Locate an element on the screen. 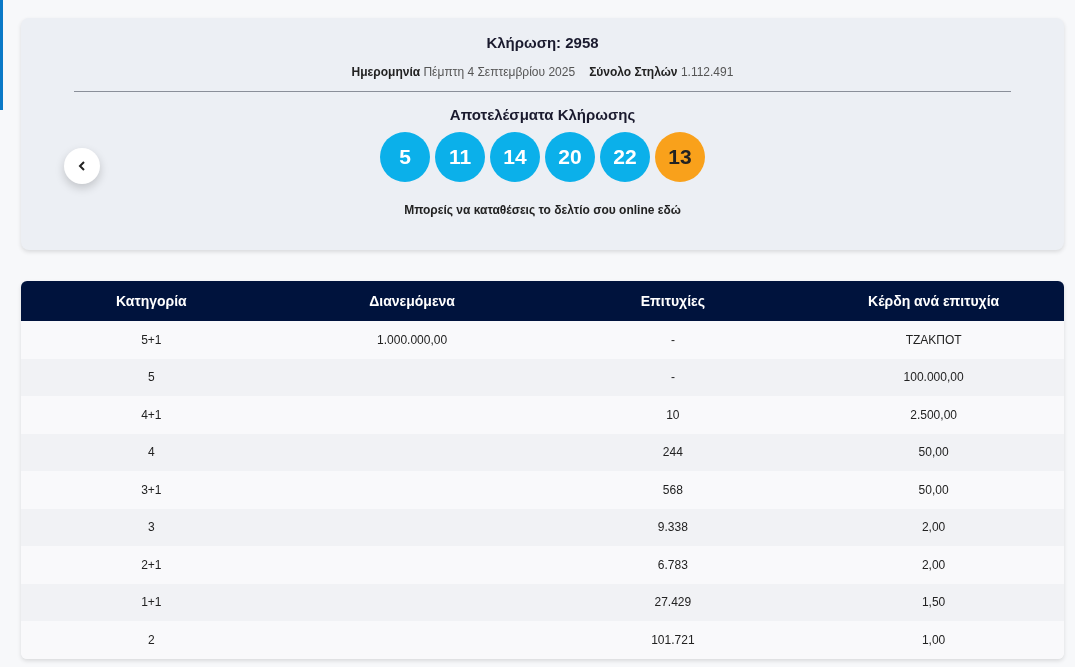 The width and height of the screenshot is (1075, 667). chevron-left-icon is located at coordinates (82, 166).